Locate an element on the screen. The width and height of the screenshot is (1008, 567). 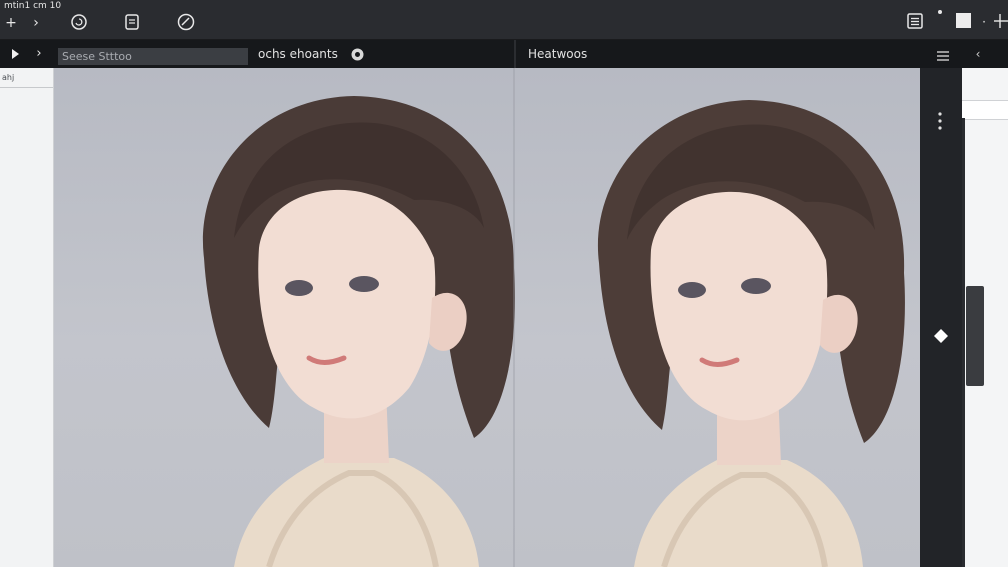
panel-divider is located at coordinates (515, 54).